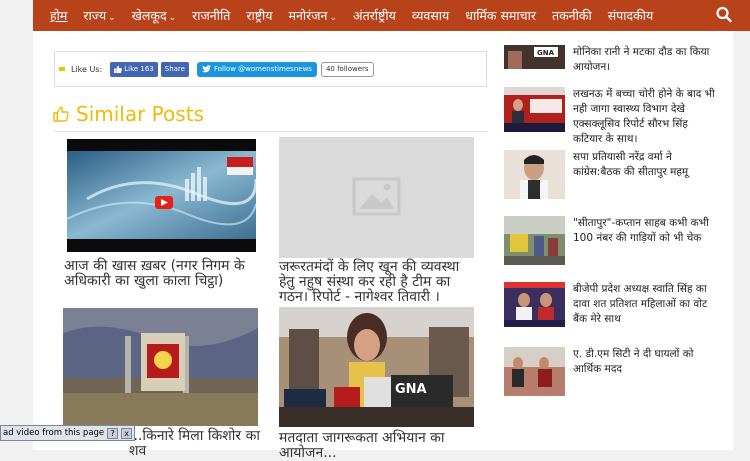  I want to click on sidebar-news-text: मोनिका रानी ने मटका दौड का किया आयोजन।, so click(641, 59).